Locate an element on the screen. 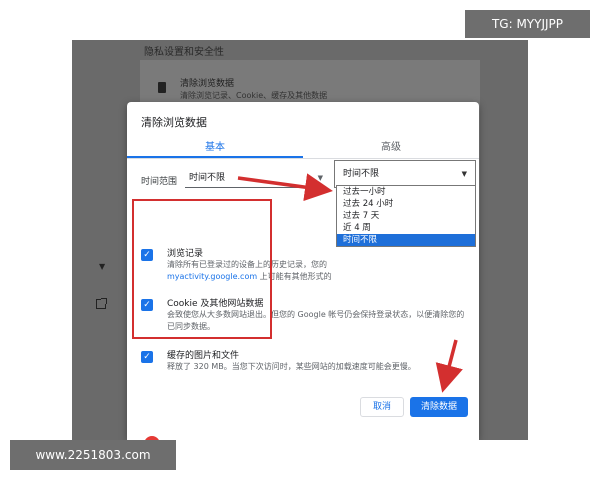  chevron-down-icon: ▼ is located at coordinates (102, 266).